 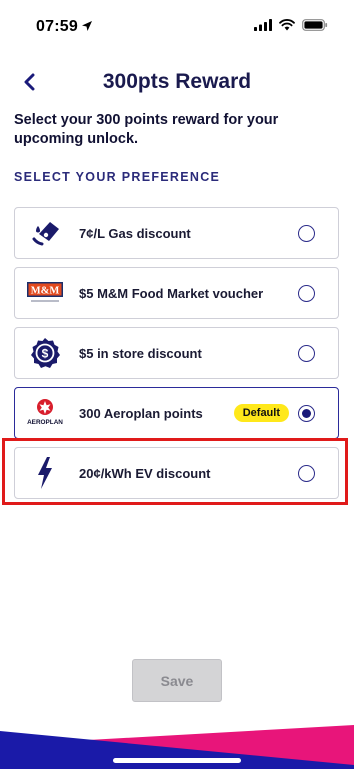 What do you see at coordinates (263, 25) in the screenshot?
I see `cellular-signal-icon` at bounding box center [263, 25].